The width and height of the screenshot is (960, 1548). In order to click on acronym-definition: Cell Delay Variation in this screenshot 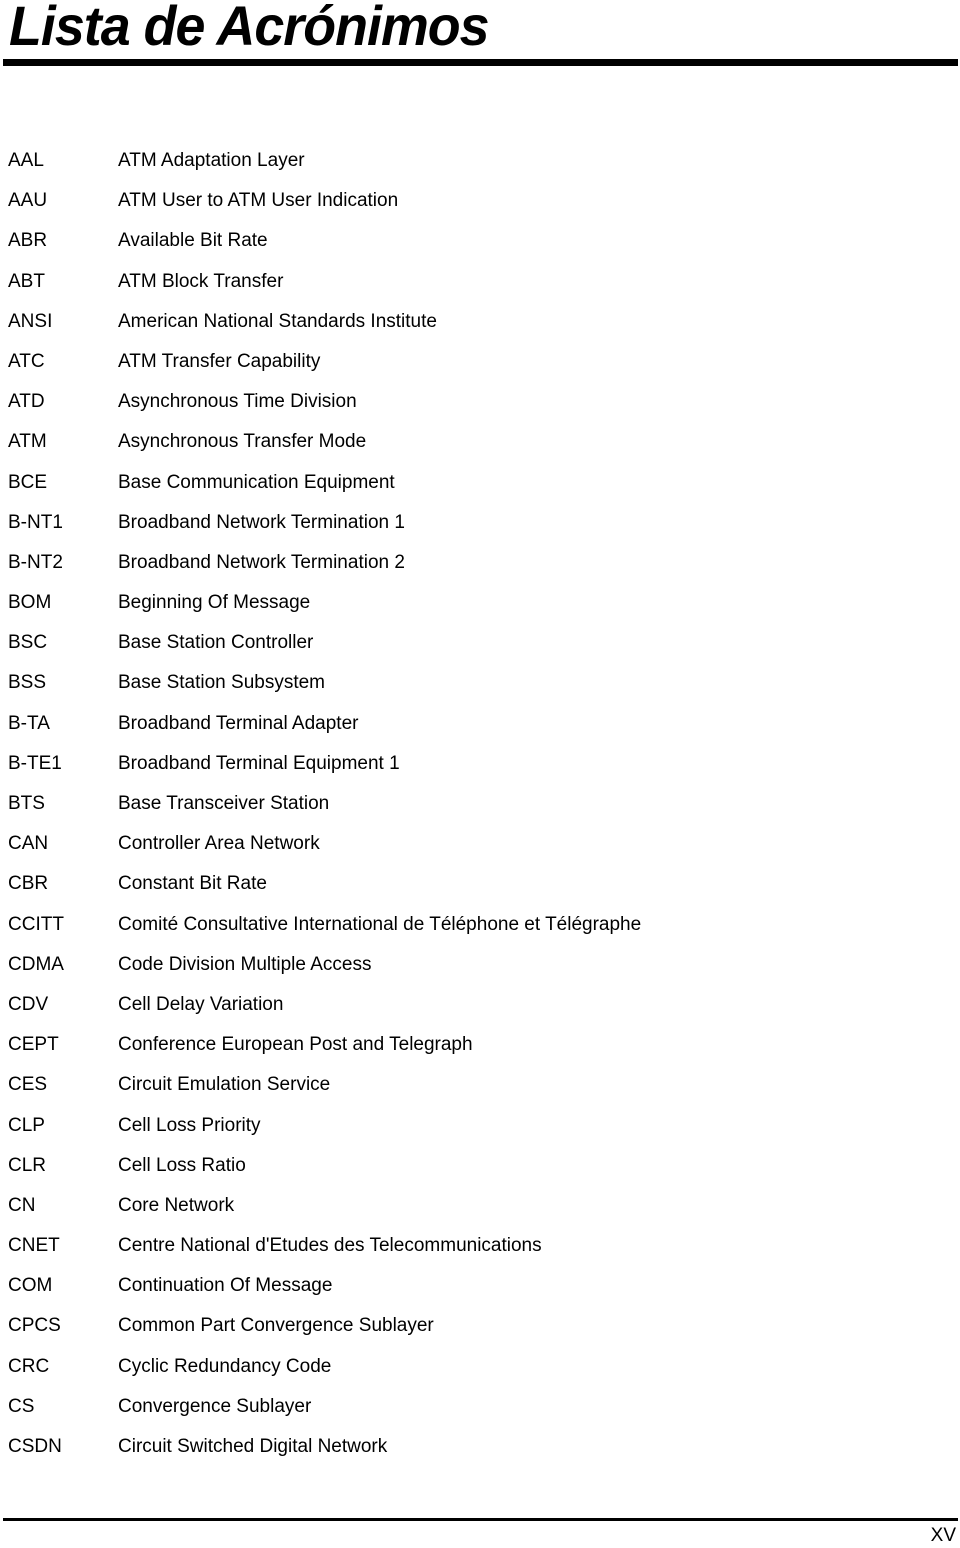, I will do `click(201, 1004)`.